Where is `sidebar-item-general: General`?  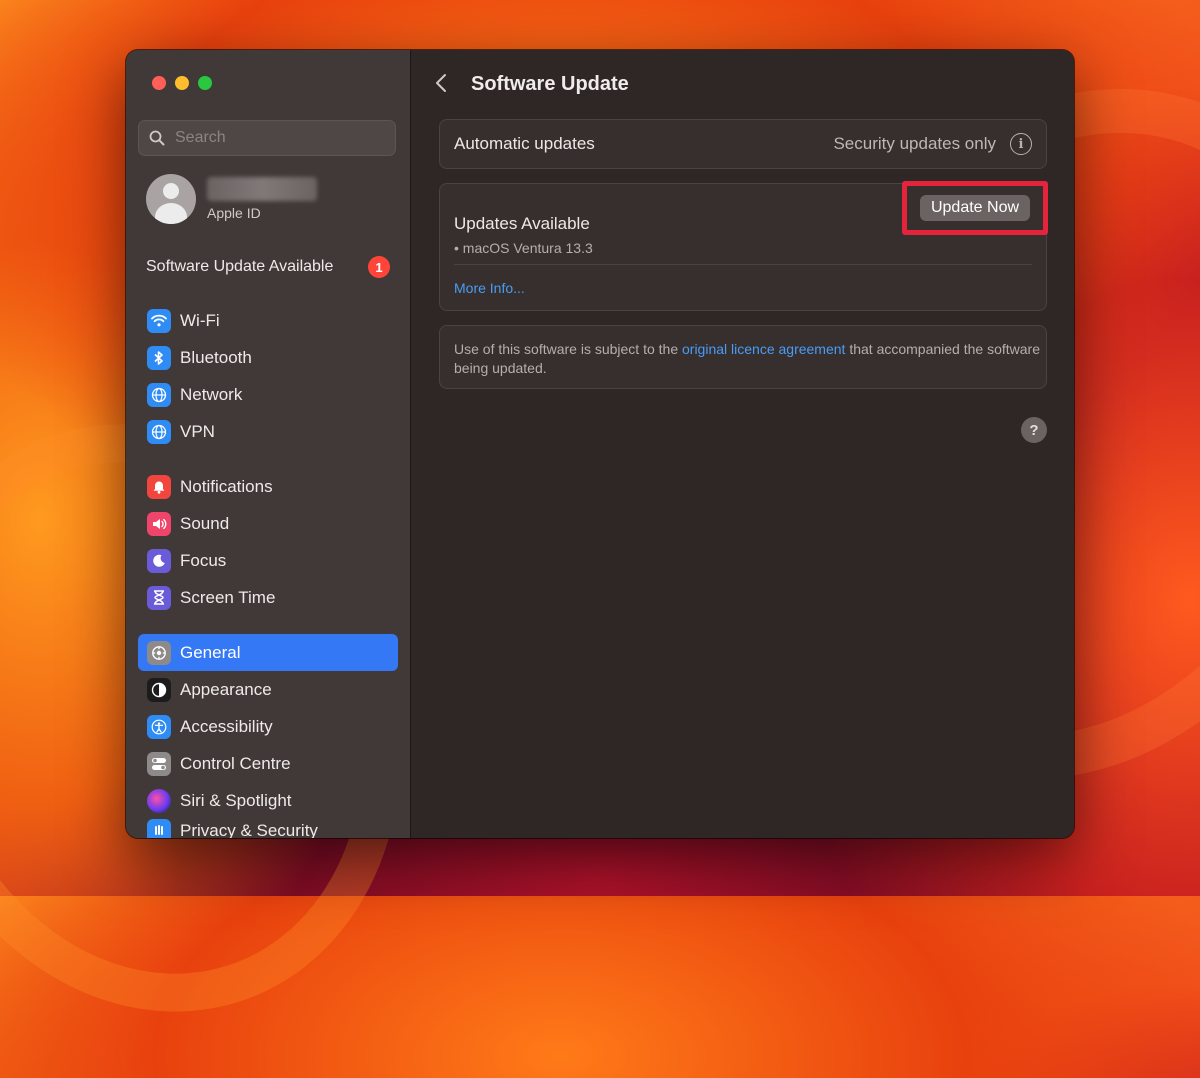 sidebar-item-general: General is located at coordinates (268, 652).